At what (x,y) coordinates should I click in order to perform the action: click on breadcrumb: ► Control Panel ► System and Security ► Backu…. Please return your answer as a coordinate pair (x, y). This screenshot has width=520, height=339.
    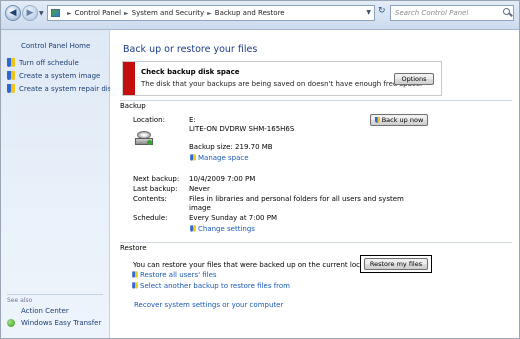
    Looking at the image, I should click on (174, 13).